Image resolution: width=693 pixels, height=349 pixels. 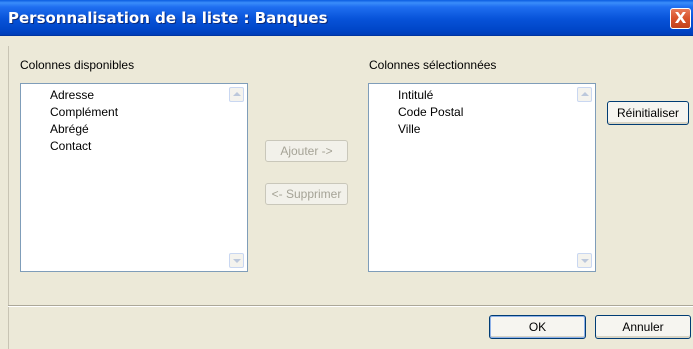 What do you see at coordinates (168, 18) in the screenshot?
I see `dialog-title: Personnalisation de la liste : Banques` at bounding box center [168, 18].